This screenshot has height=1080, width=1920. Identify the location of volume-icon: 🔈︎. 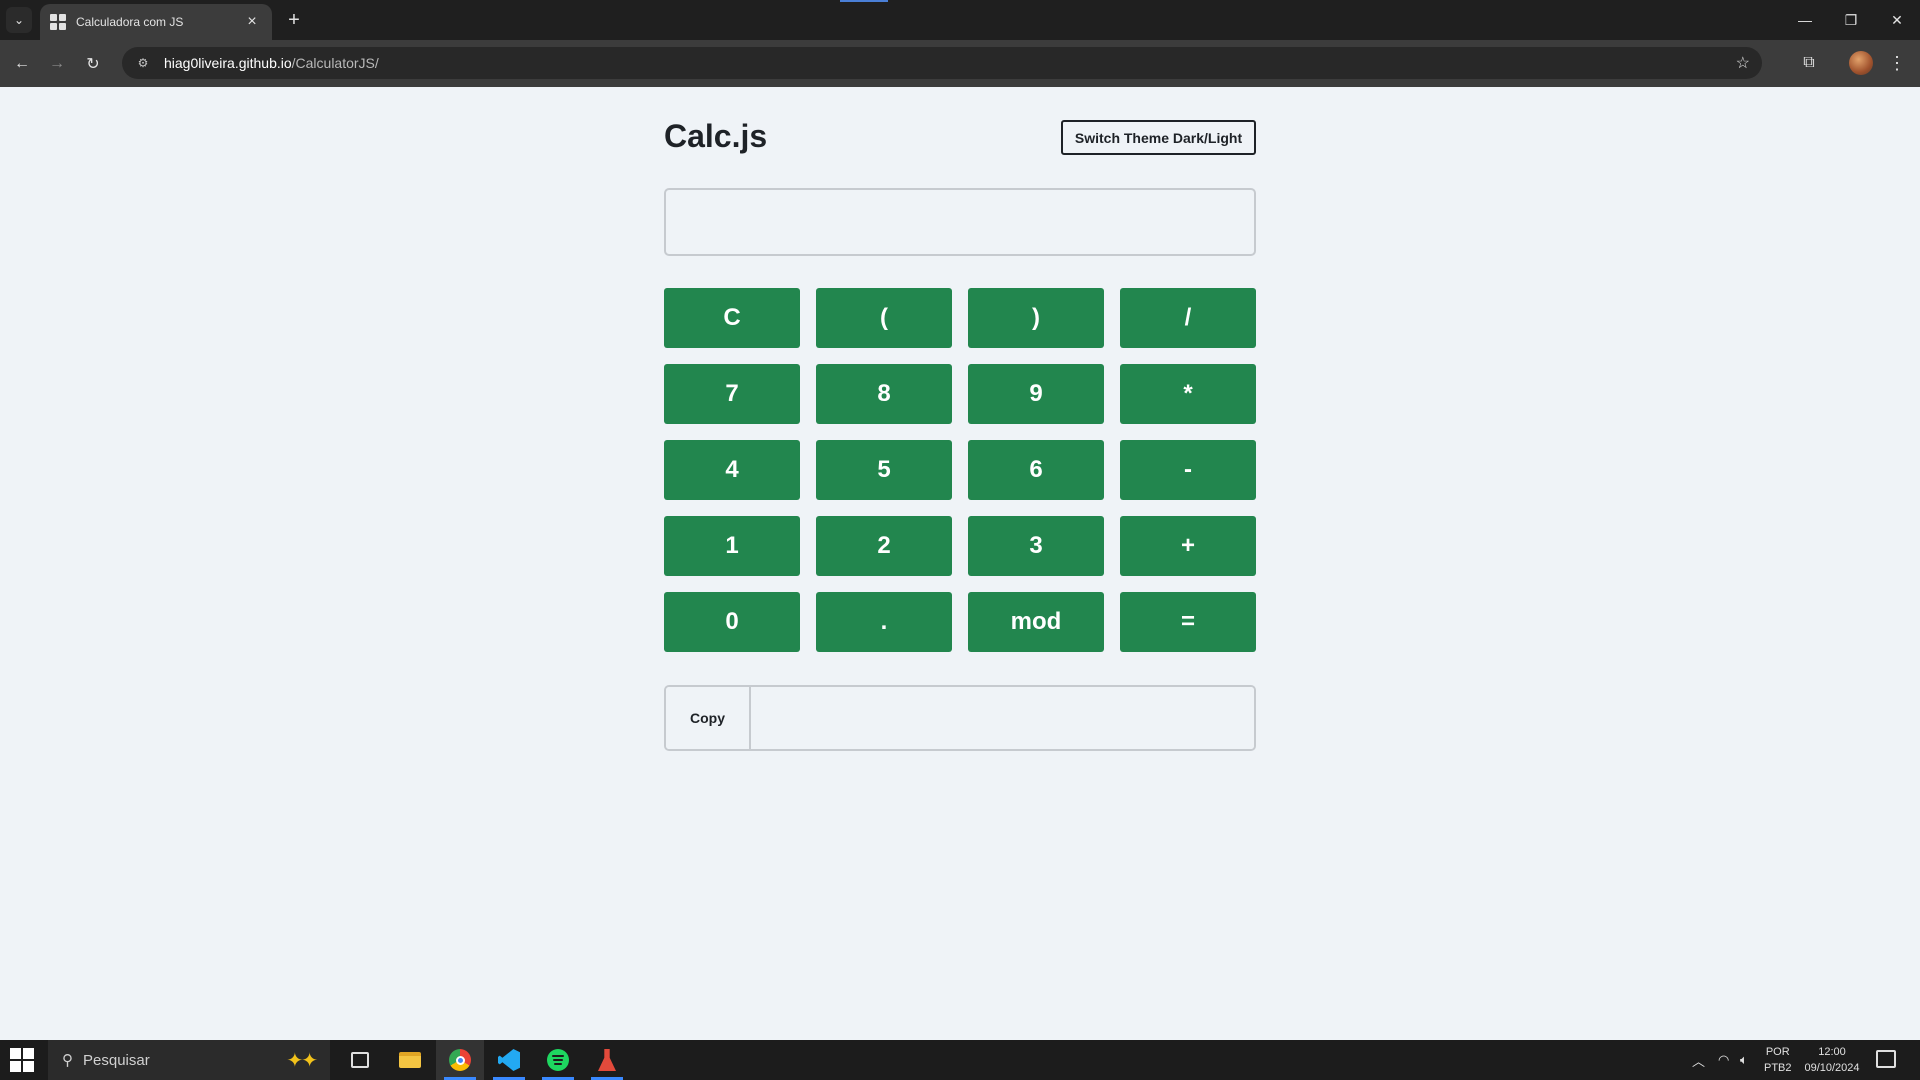
(1744, 1060).